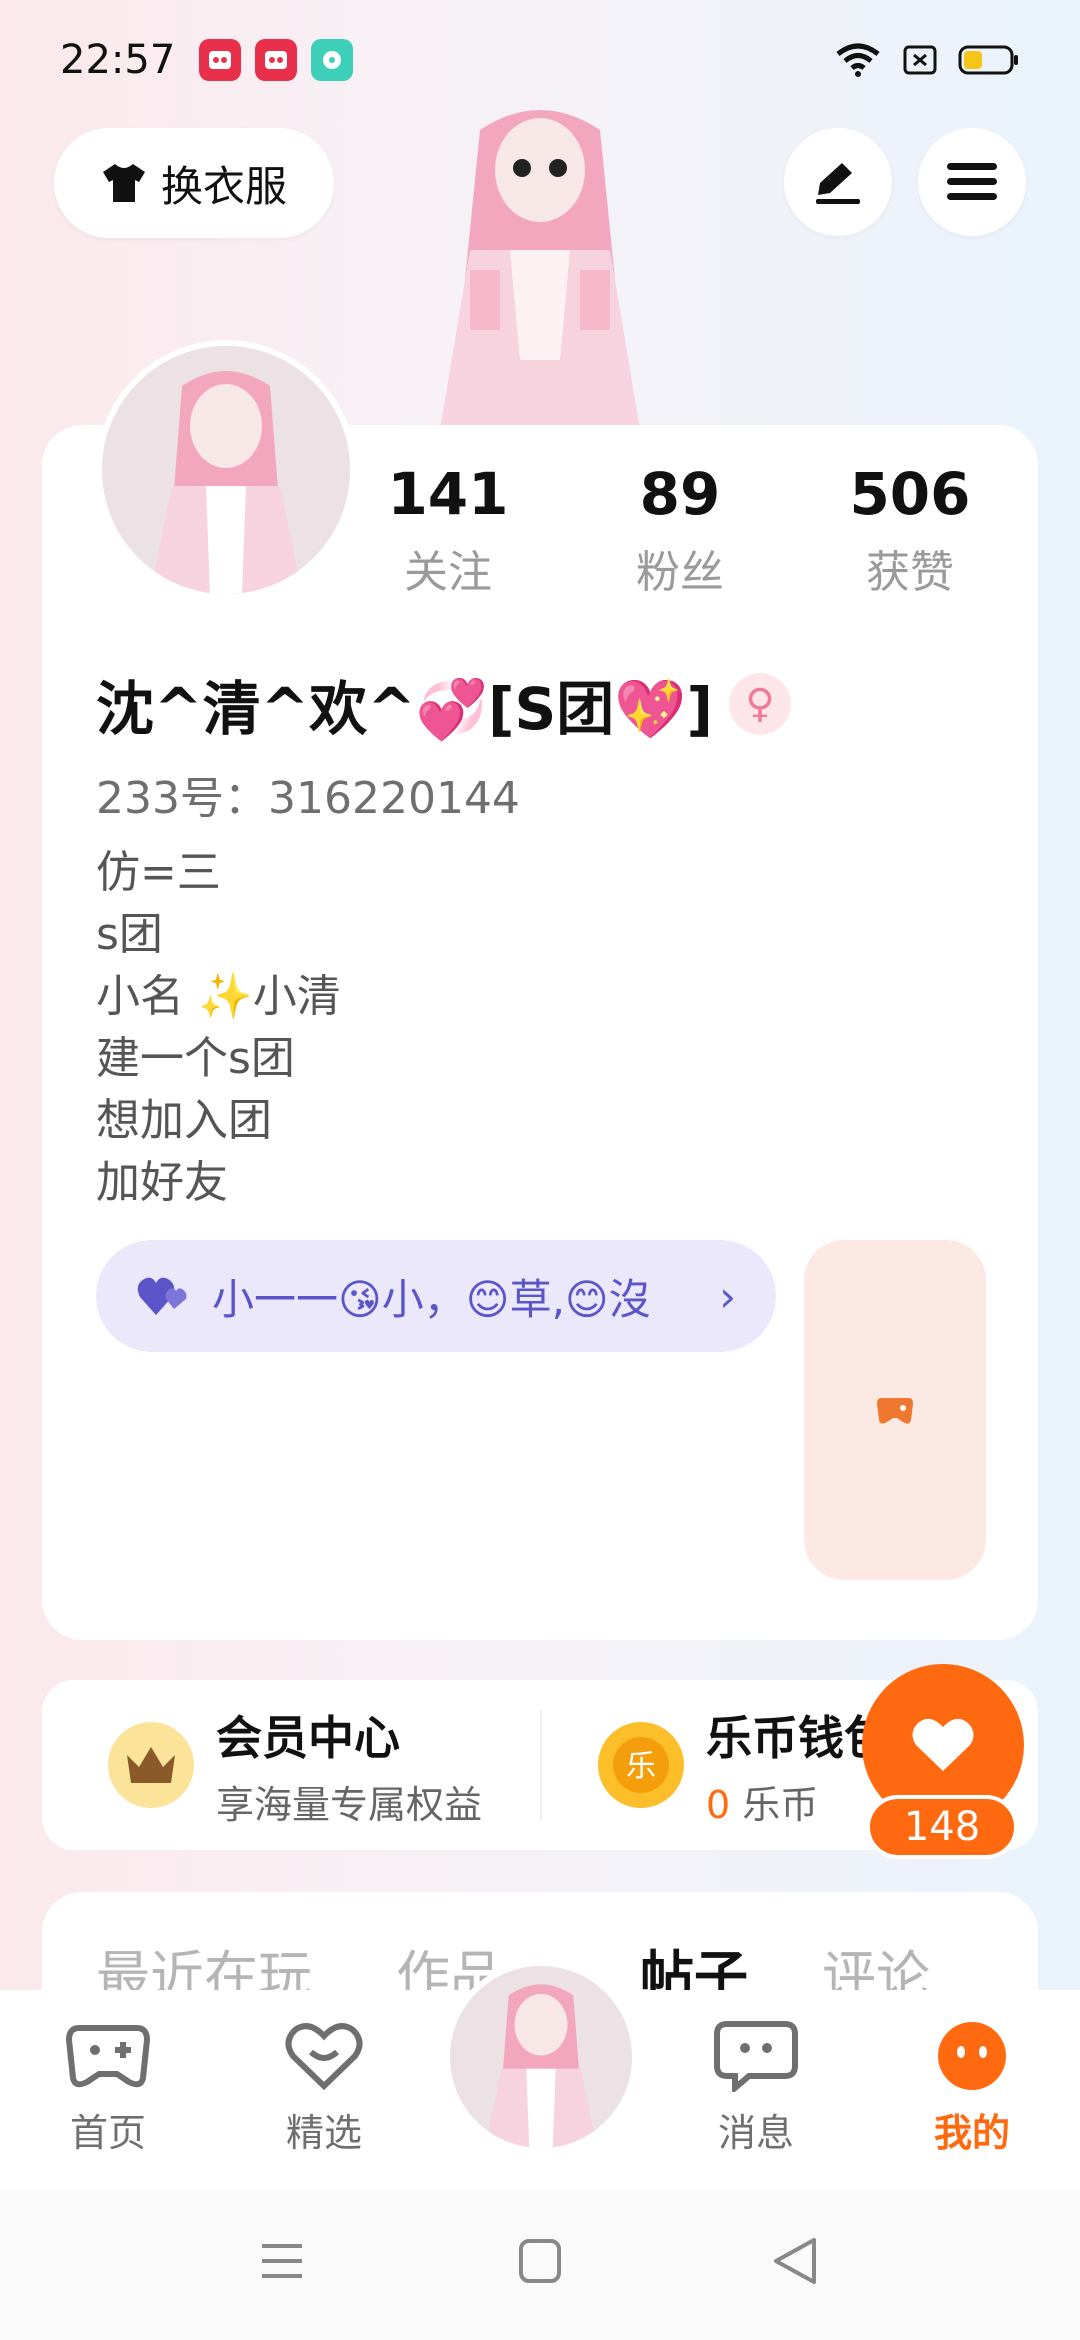 The image size is (1080, 2340). I want to click on nav-home: 首页, so click(108, 2088).